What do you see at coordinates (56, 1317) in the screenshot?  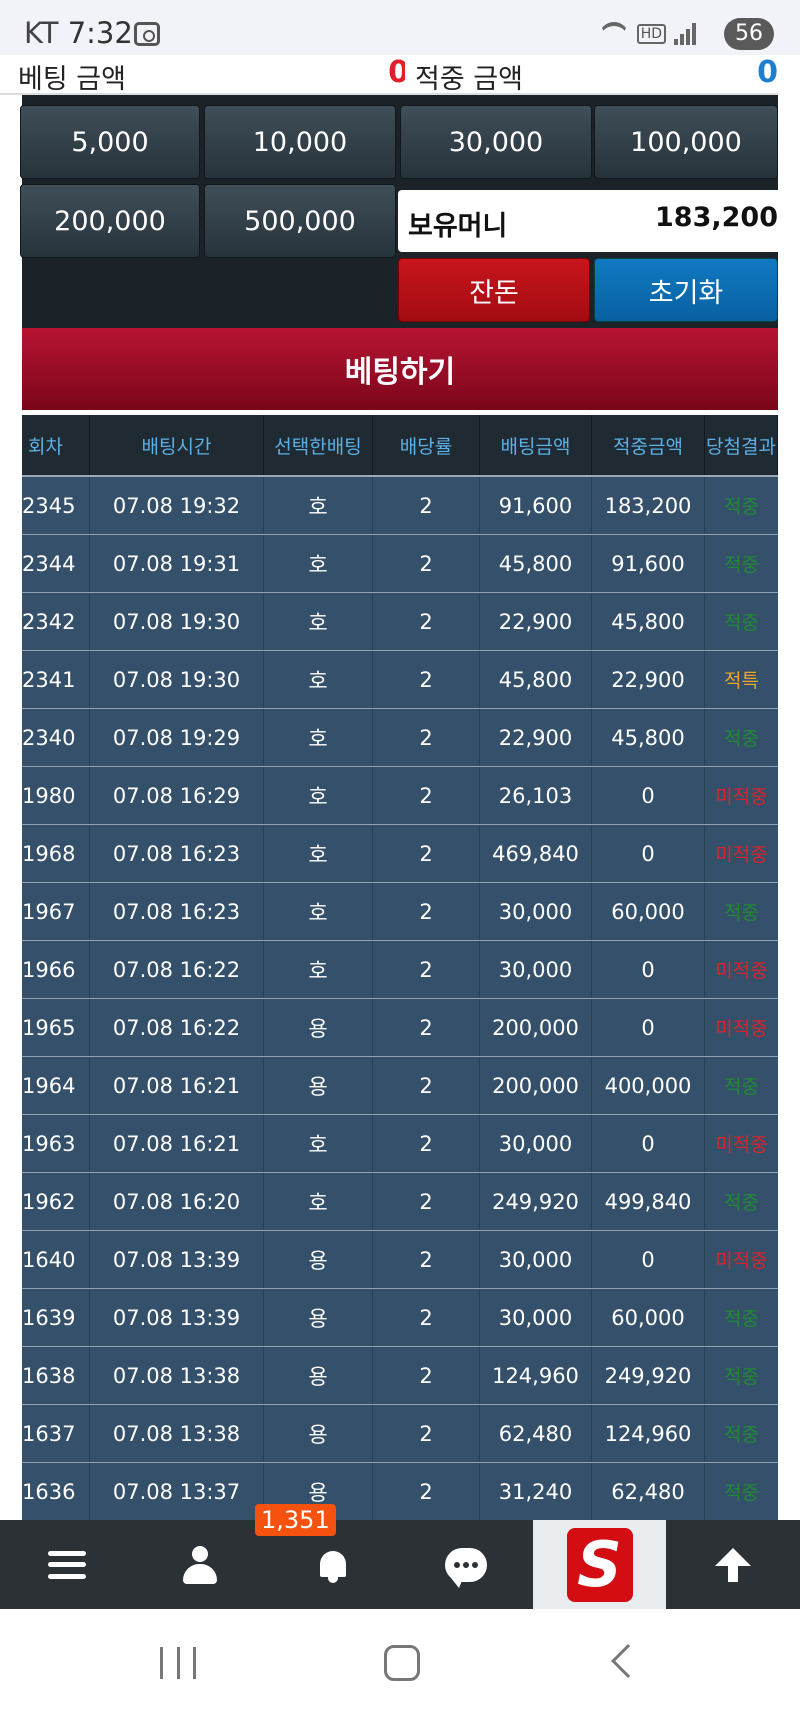 I see `cell-round: 1639` at bounding box center [56, 1317].